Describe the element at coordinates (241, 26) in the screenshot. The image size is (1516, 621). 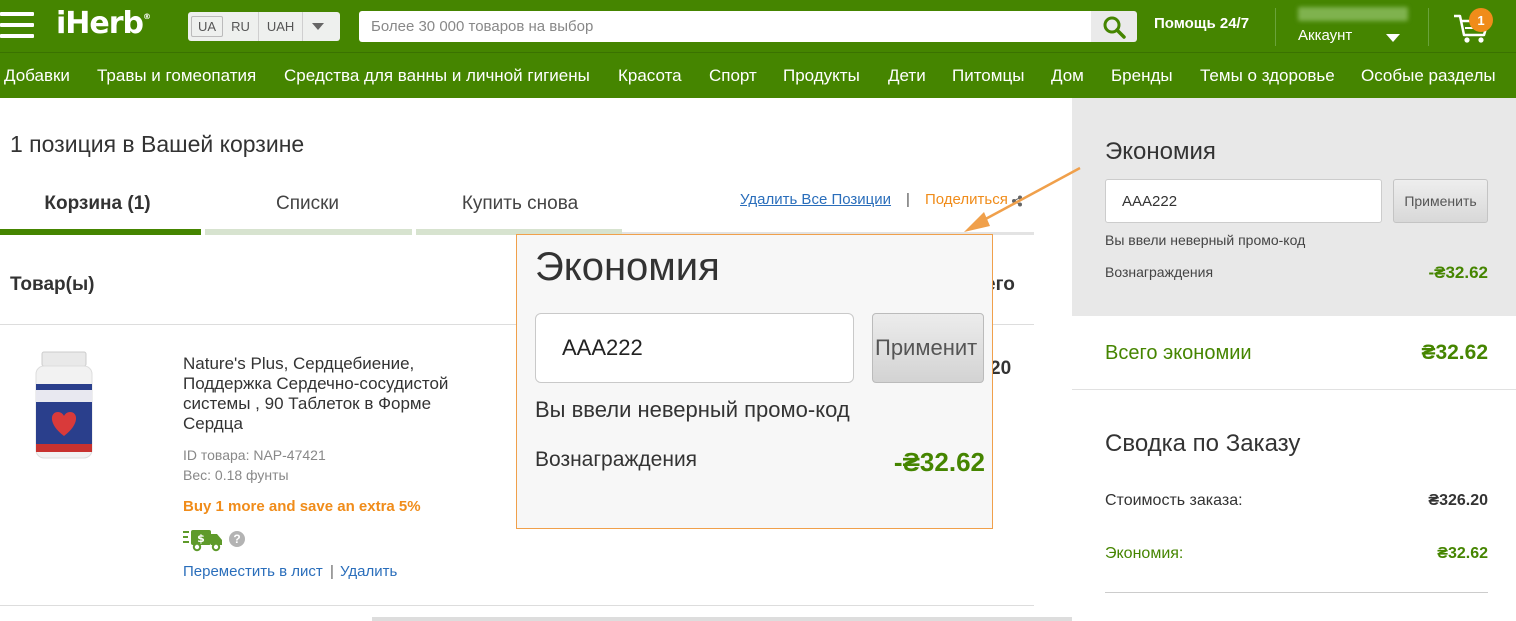
I see `locale-language: RU` at that location.